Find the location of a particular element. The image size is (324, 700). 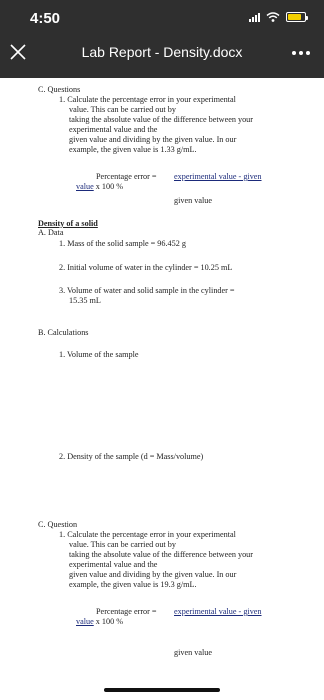

status-time: 4:50 is located at coordinates (45, 18).